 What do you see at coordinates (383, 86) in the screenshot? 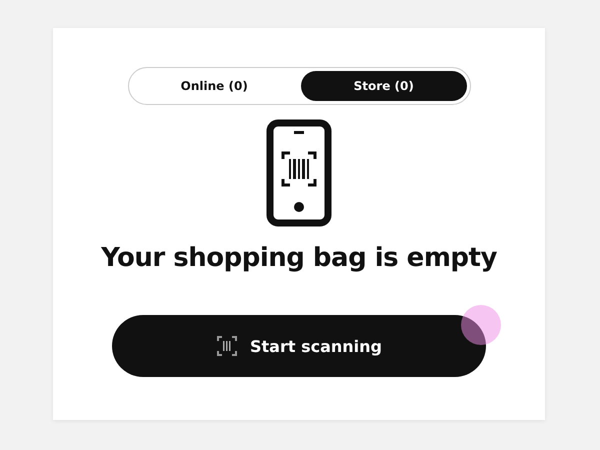
I see `tab: Store (0)` at bounding box center [383, 86].